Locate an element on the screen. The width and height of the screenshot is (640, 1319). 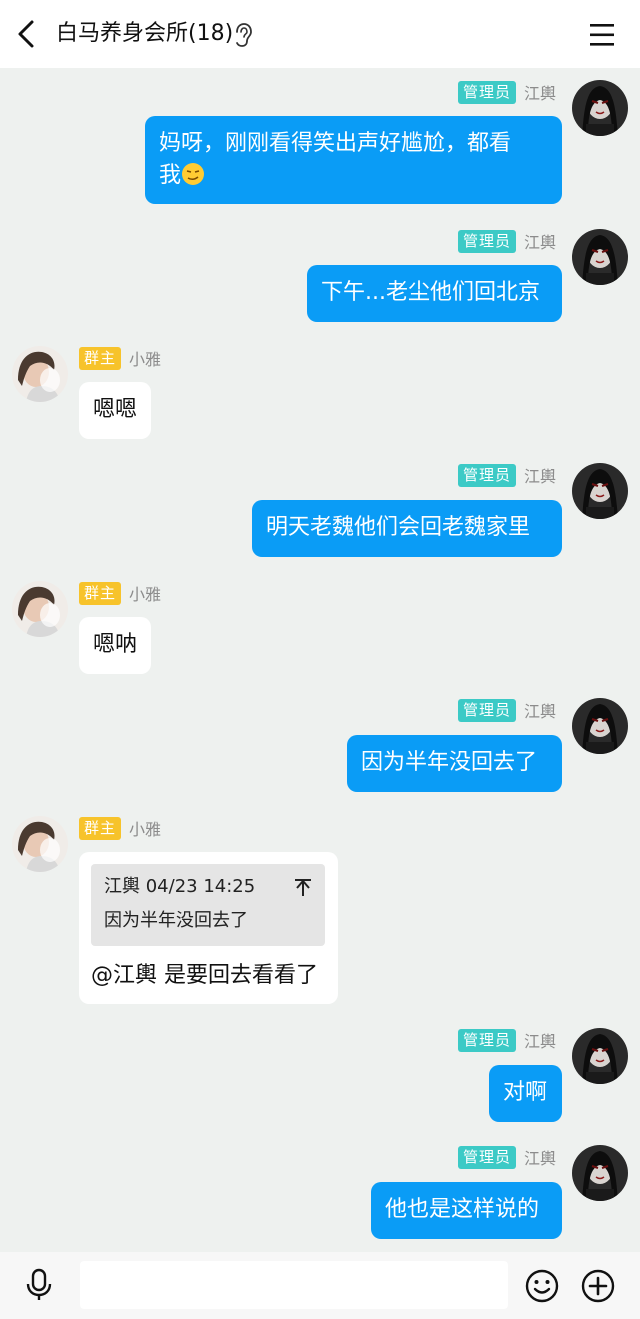
back-button is located at coordinates (28, 34).